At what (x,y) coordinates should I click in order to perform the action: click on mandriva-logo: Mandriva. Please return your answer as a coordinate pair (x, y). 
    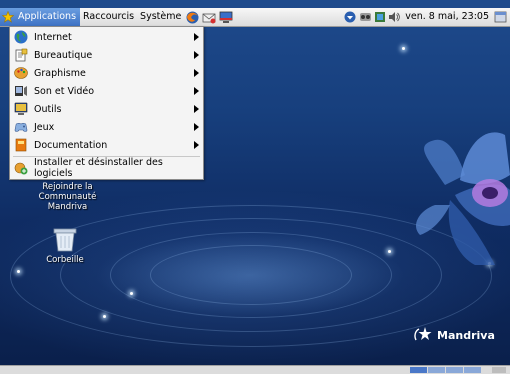
    Looking at the image, I should click on (454, 335).